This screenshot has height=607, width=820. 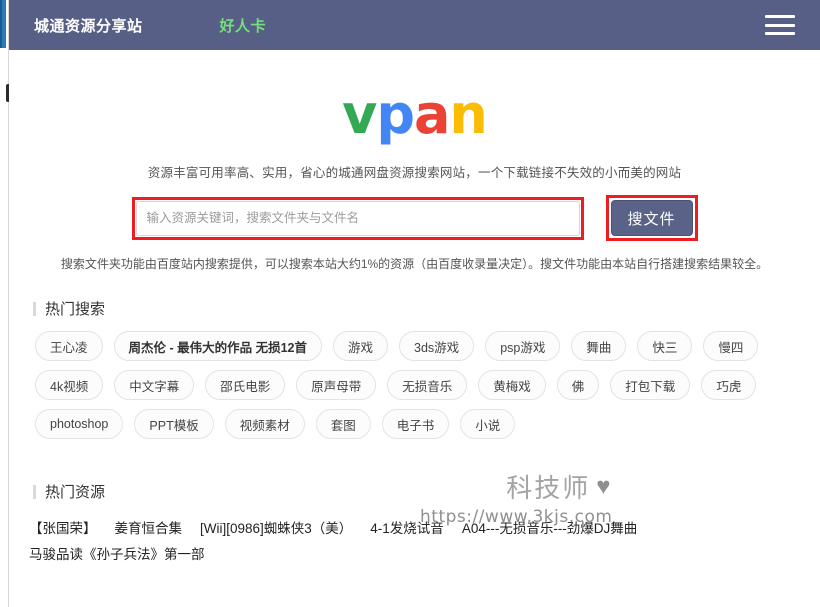 What do you see at coordinates (245, 385) in the screenshot?
I see `hot-search-tag: 邵氏电影` at bounding box center [245, 385].